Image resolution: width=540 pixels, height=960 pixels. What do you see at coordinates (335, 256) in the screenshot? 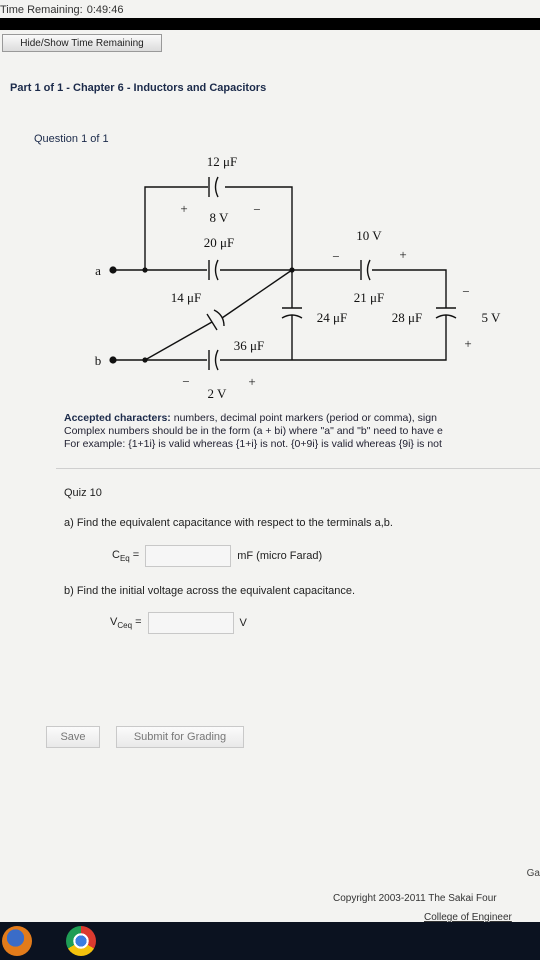
I see `label-10v-minus: −` at bounding box center [335, 256].